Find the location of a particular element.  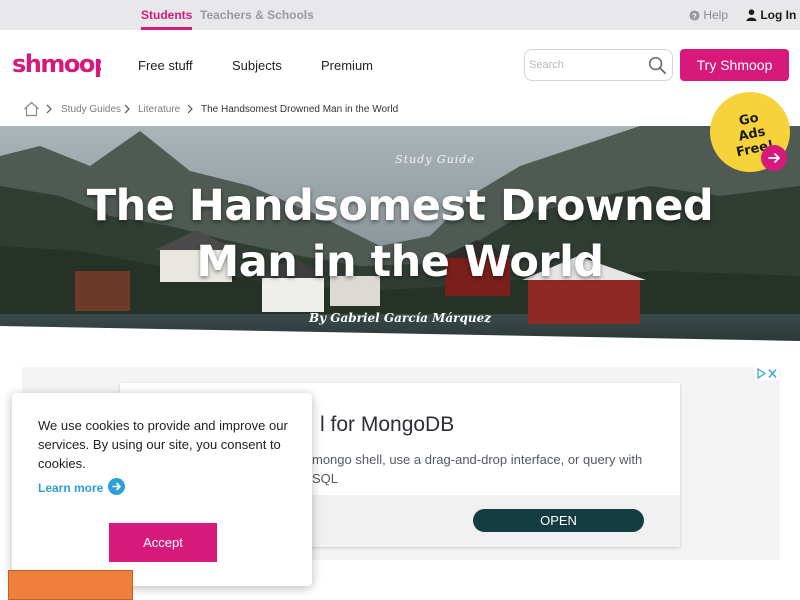

try-shmoop-button: Try Shmoop is located at coordinates (734, 65).